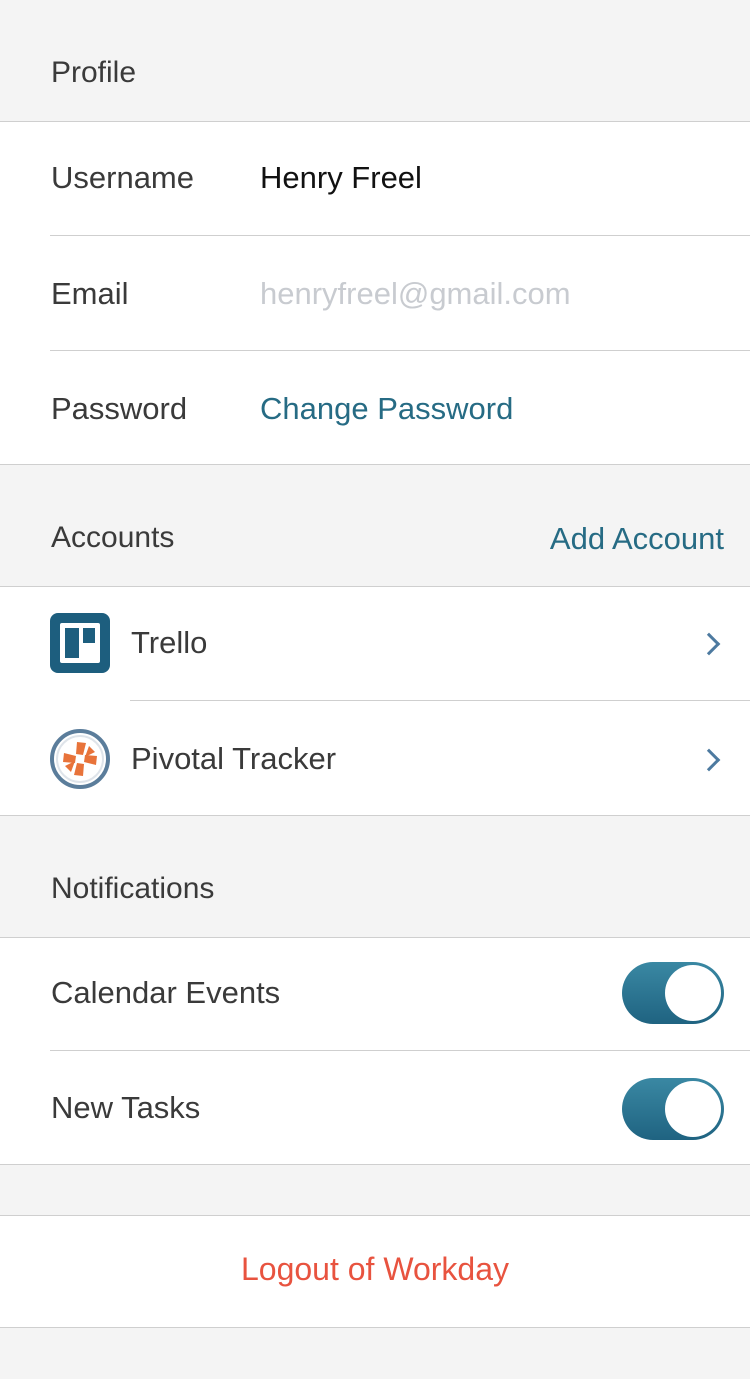 The image size is (750, 1379). What do you see at coordinates (80, 759) in the screenshot?
I see `pivotal-tracker-icon` at bounding box center [80, 759].